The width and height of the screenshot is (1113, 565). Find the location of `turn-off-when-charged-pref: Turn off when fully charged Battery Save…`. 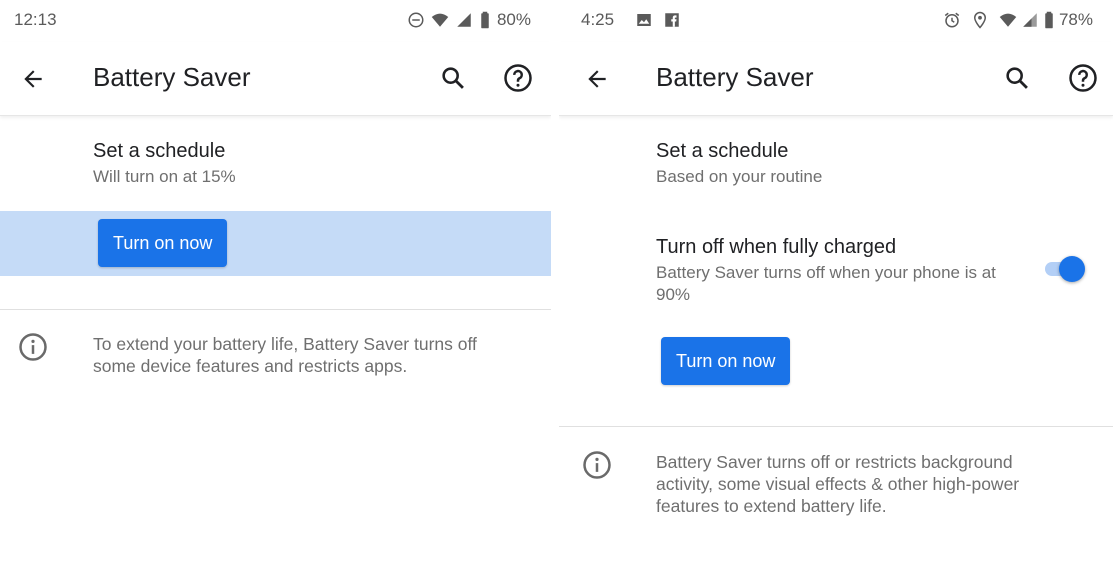

turn-off-when-charged-pref: Turn off when fully charged Battery Save… is located at coordinates (834, 270).